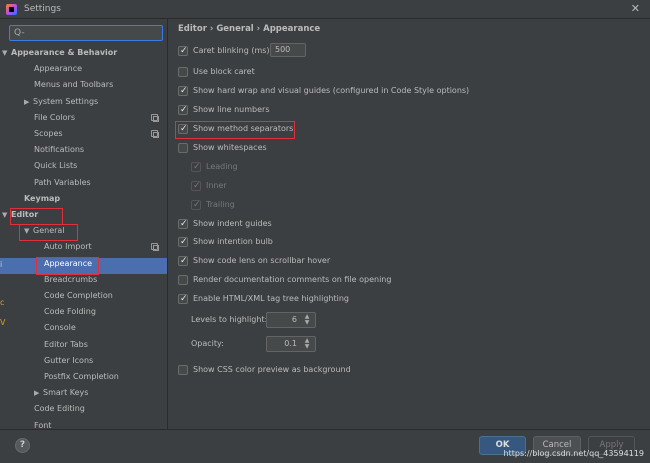  What do you see at coordinates (19, 33) in the screenshot?
I see `search-icon: Q-` at bounding box center [19, 33].